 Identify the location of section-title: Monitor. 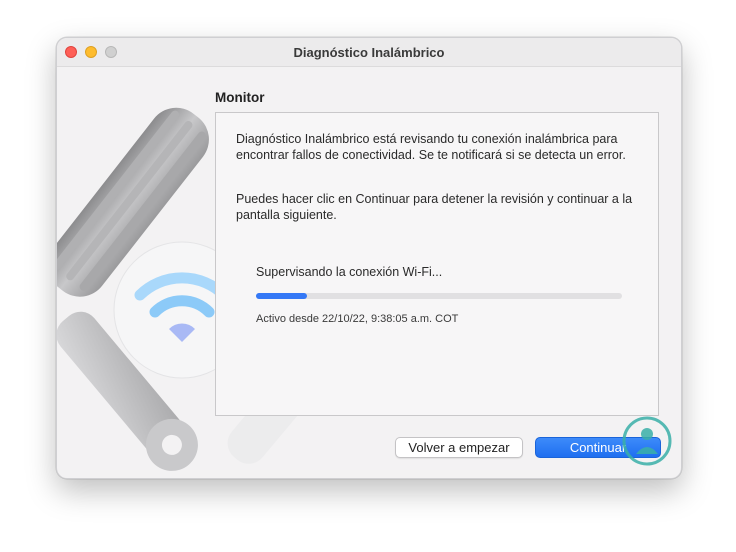
(240, 97).